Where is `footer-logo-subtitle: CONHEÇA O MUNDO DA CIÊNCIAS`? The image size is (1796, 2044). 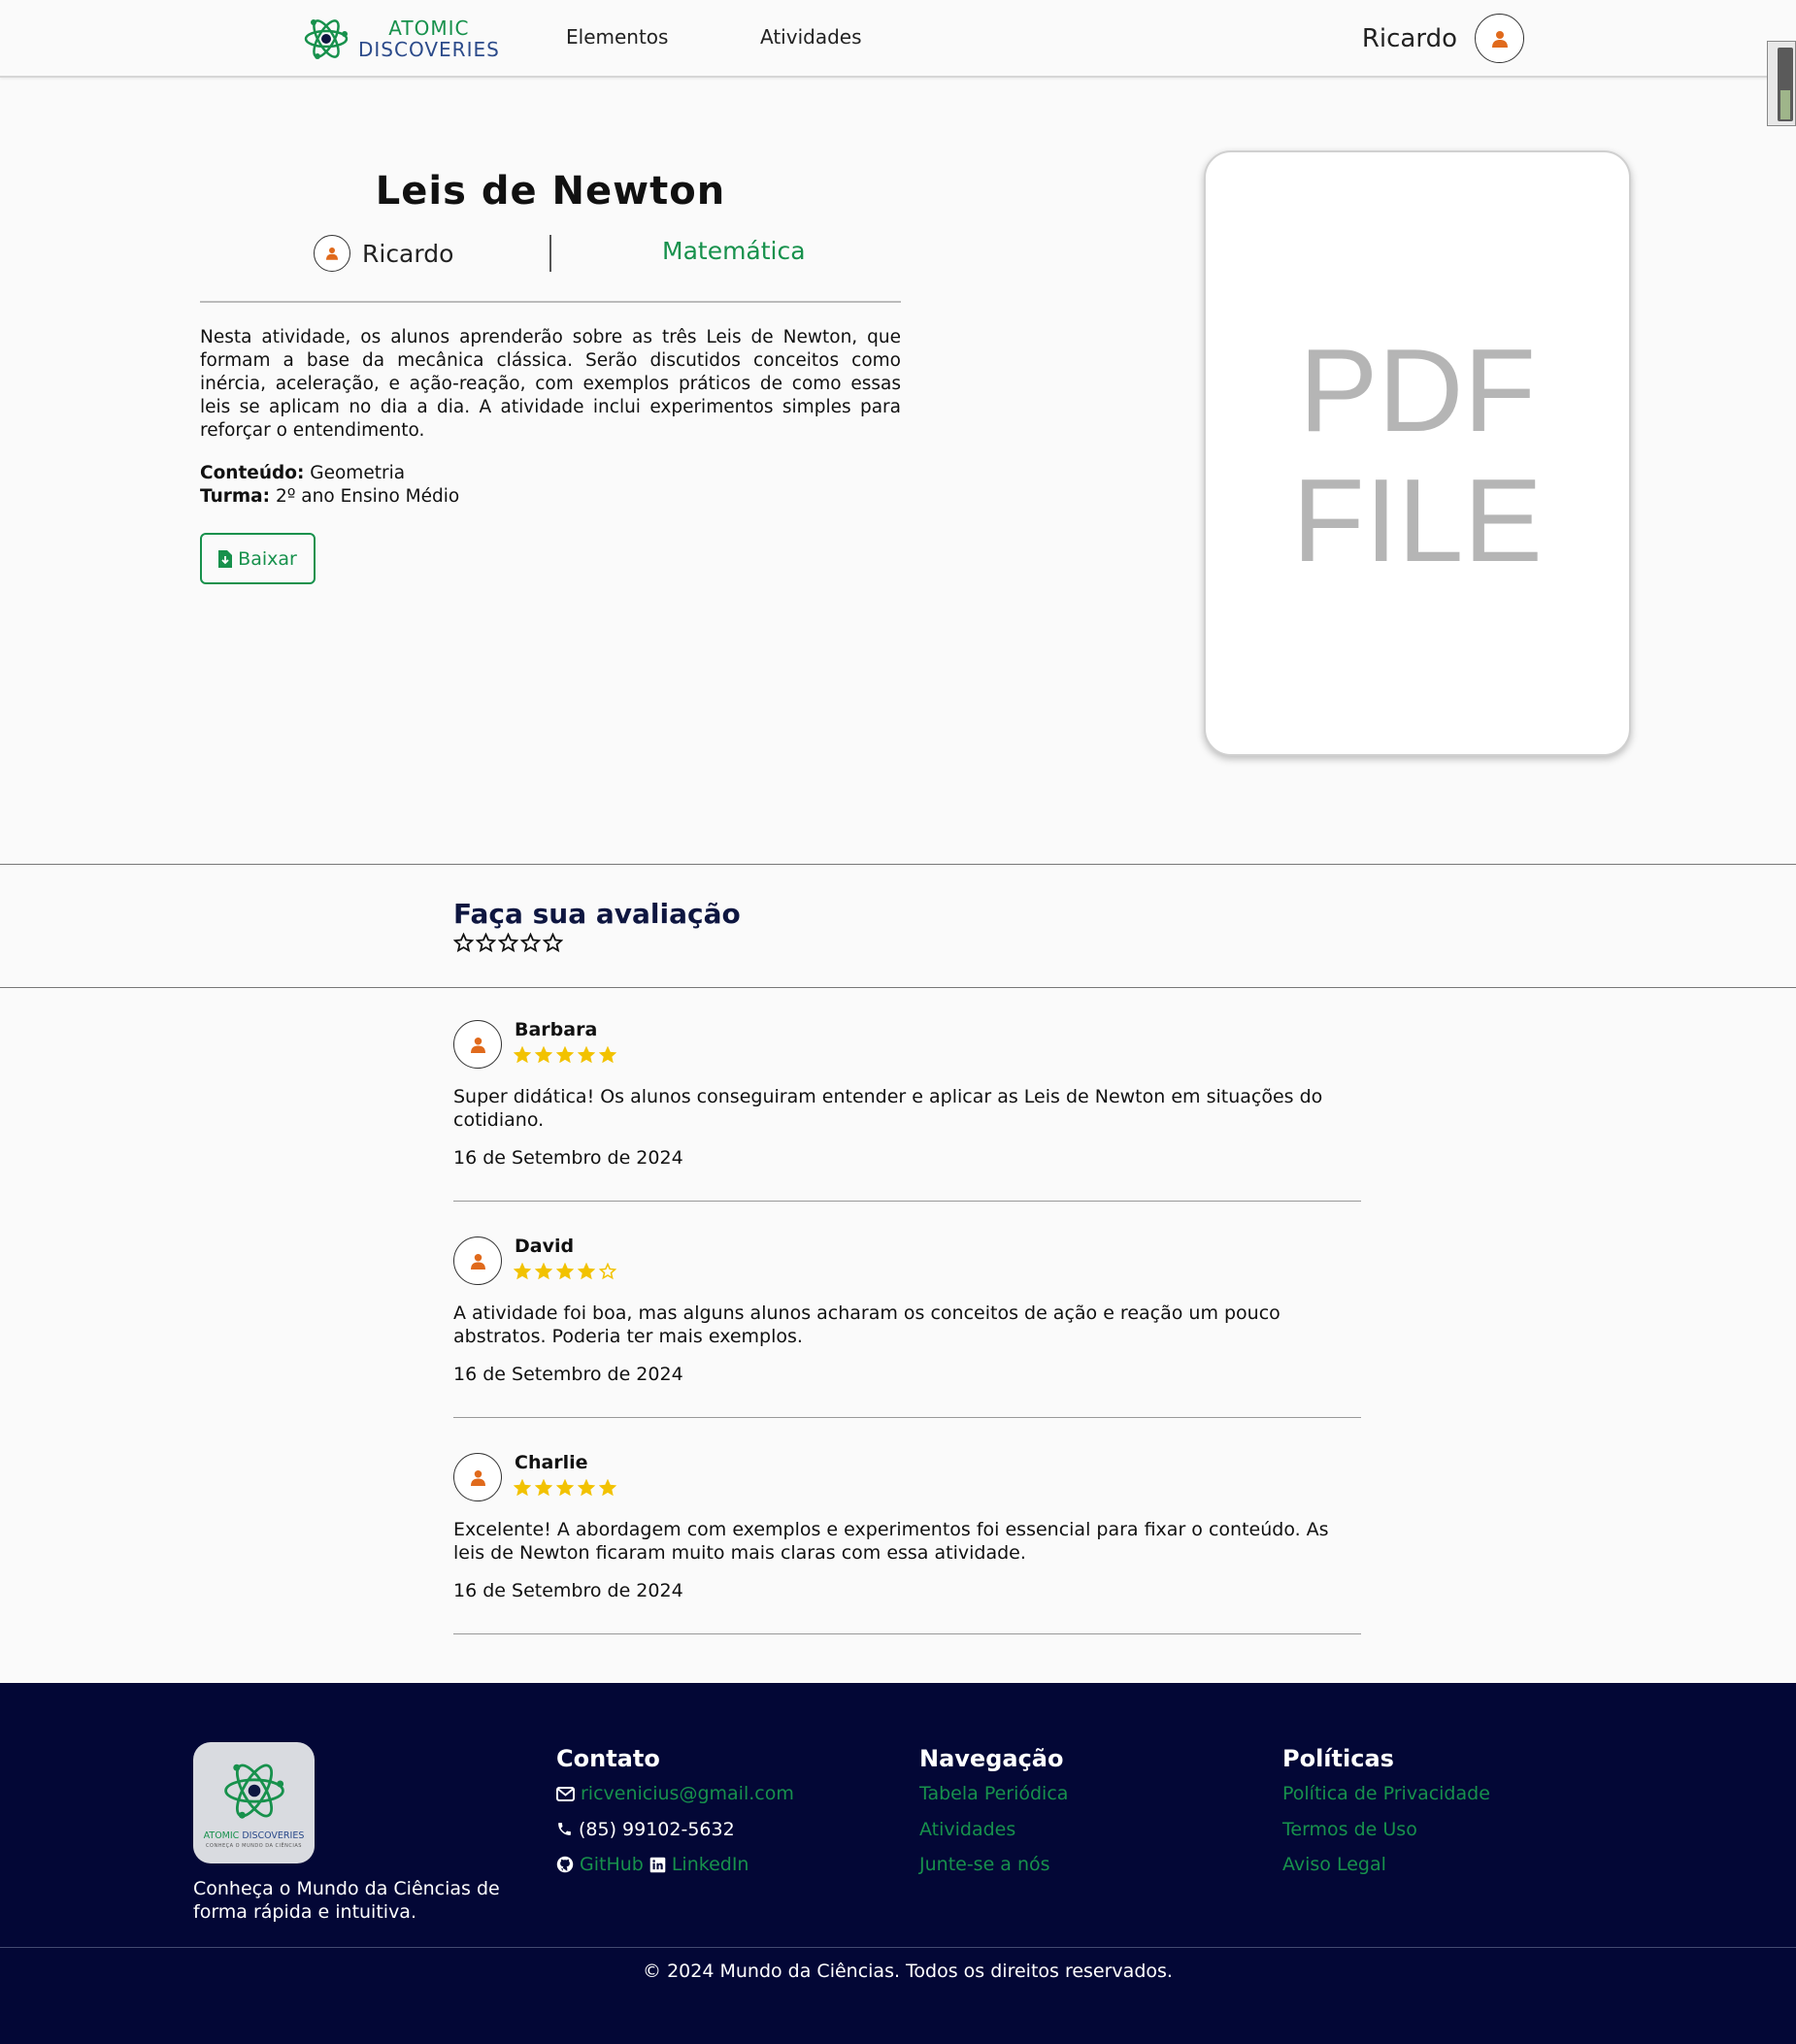 footer-logo-subtitle: CONHEÇA O MUNDO DA CIÊNCIAS is located at coordinates (254, 1846).